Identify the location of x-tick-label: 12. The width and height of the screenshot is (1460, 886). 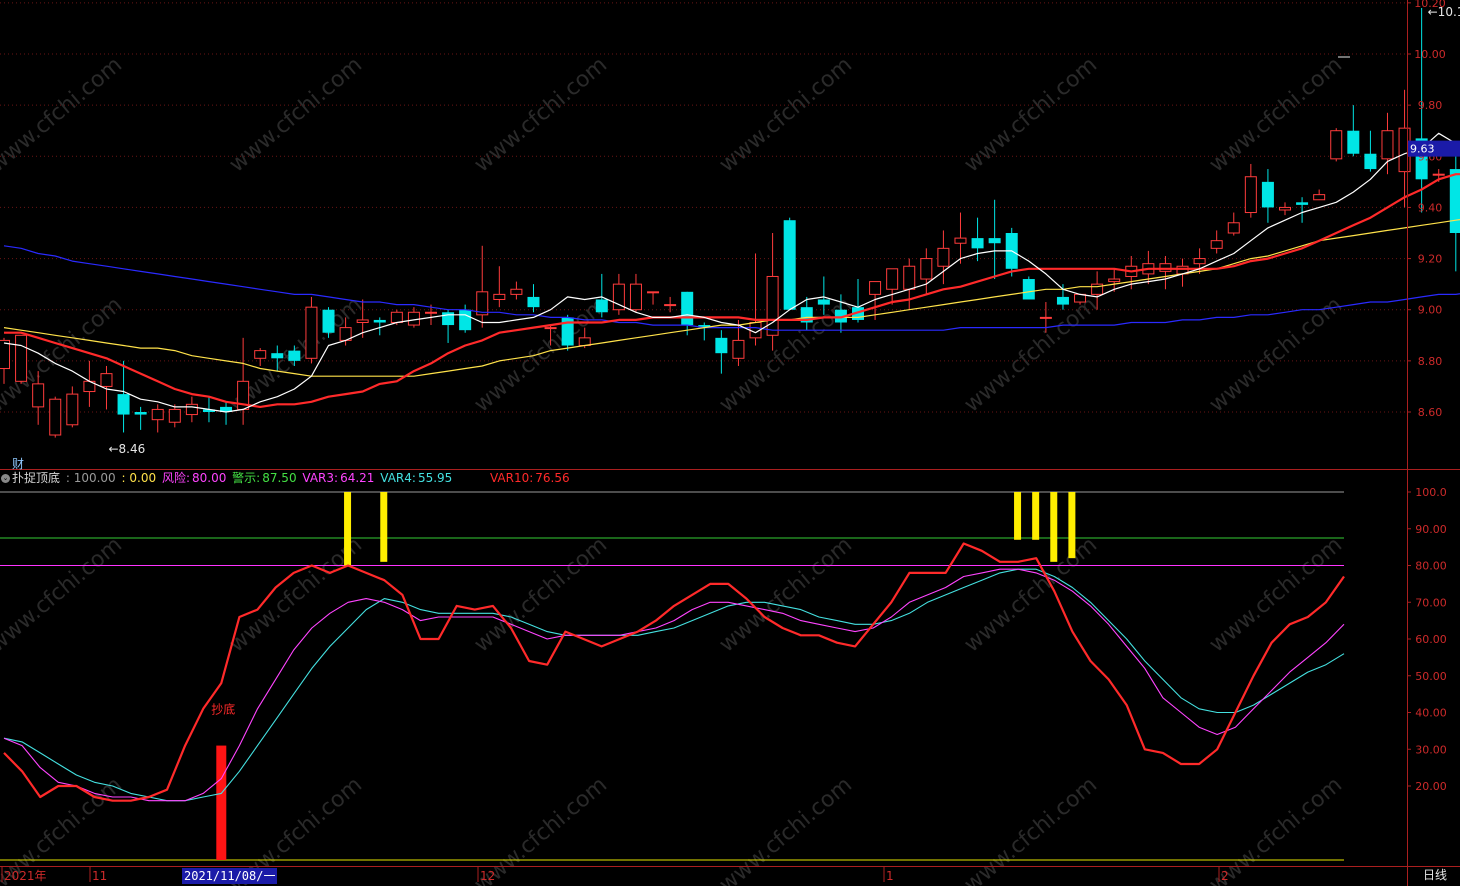
(487, 876).